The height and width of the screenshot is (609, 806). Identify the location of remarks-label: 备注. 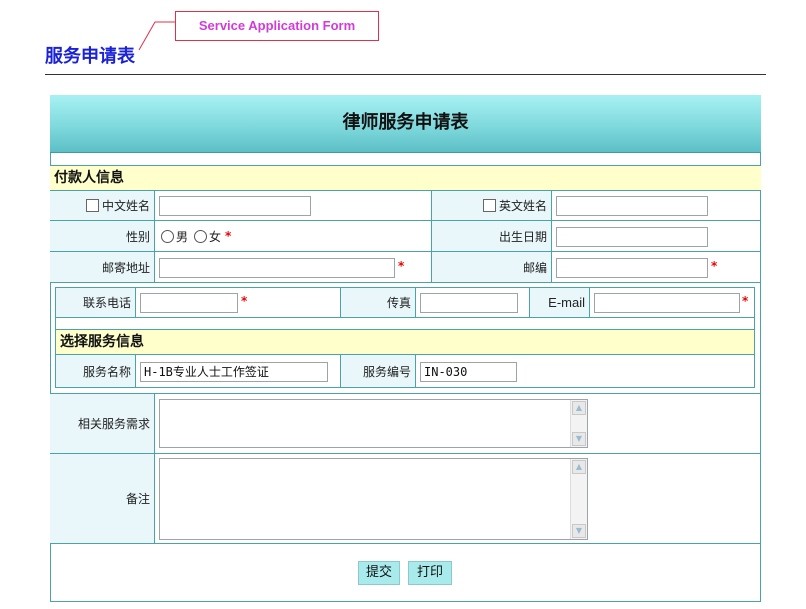
(137, 499).